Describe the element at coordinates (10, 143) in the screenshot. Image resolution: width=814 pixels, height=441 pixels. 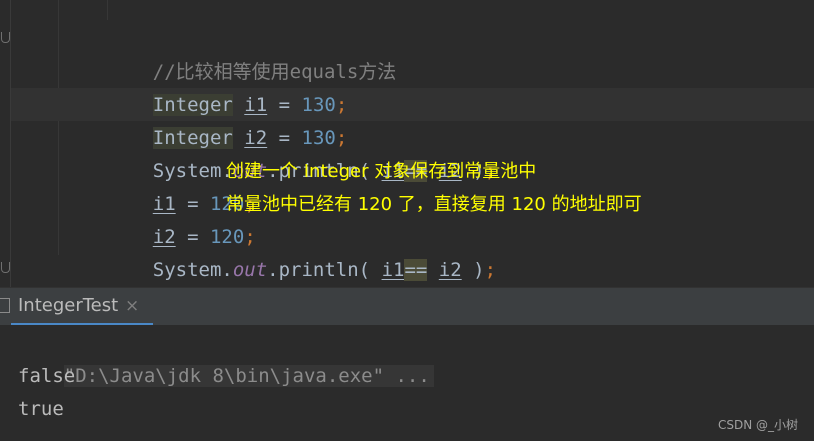
I see `gutter-divider` at that location.